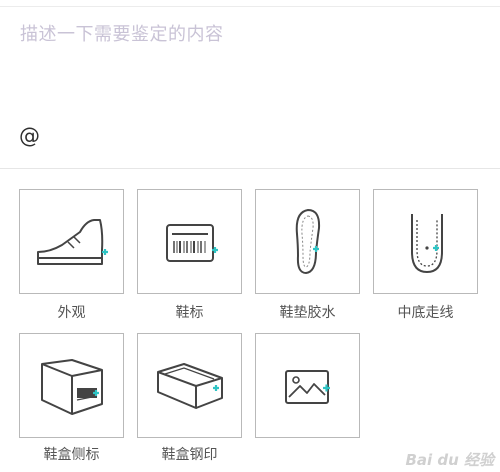 The width and height of the screenshot is (500, 472). I want to click on shoebox-side-label-icon, so click(72, 387).